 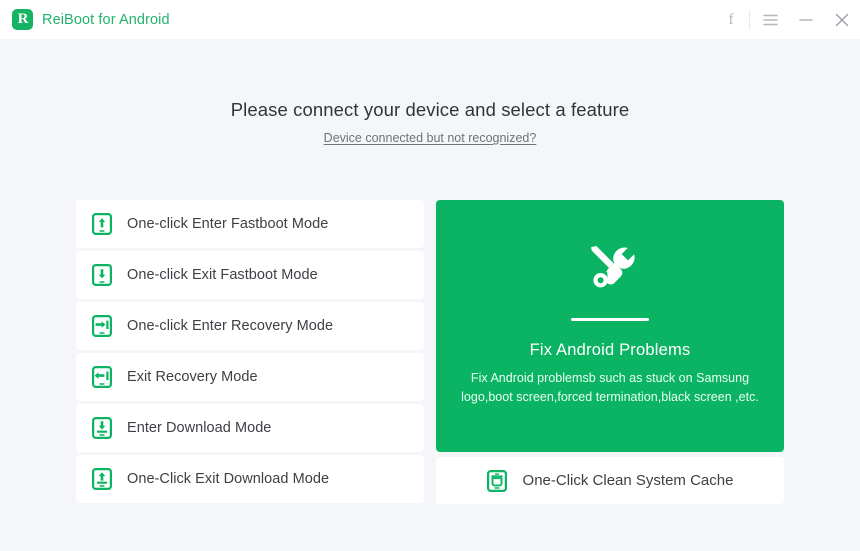 I want to click on panel-title: Fix Android Problems, so click(x=610, y=350).